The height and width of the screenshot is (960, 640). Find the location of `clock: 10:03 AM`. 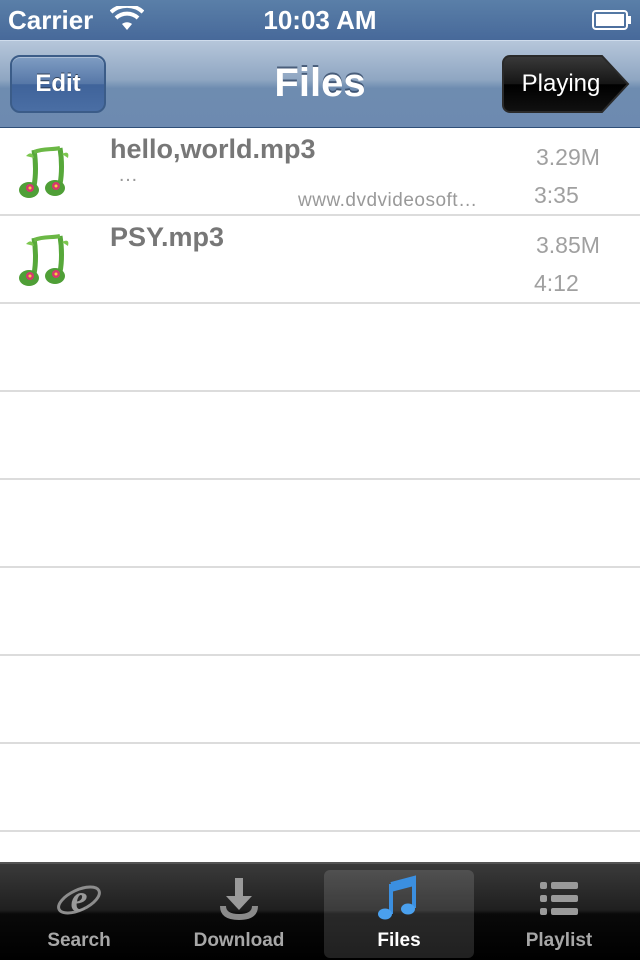

clock: 10:03 AM is located at coordinates (320, 20).